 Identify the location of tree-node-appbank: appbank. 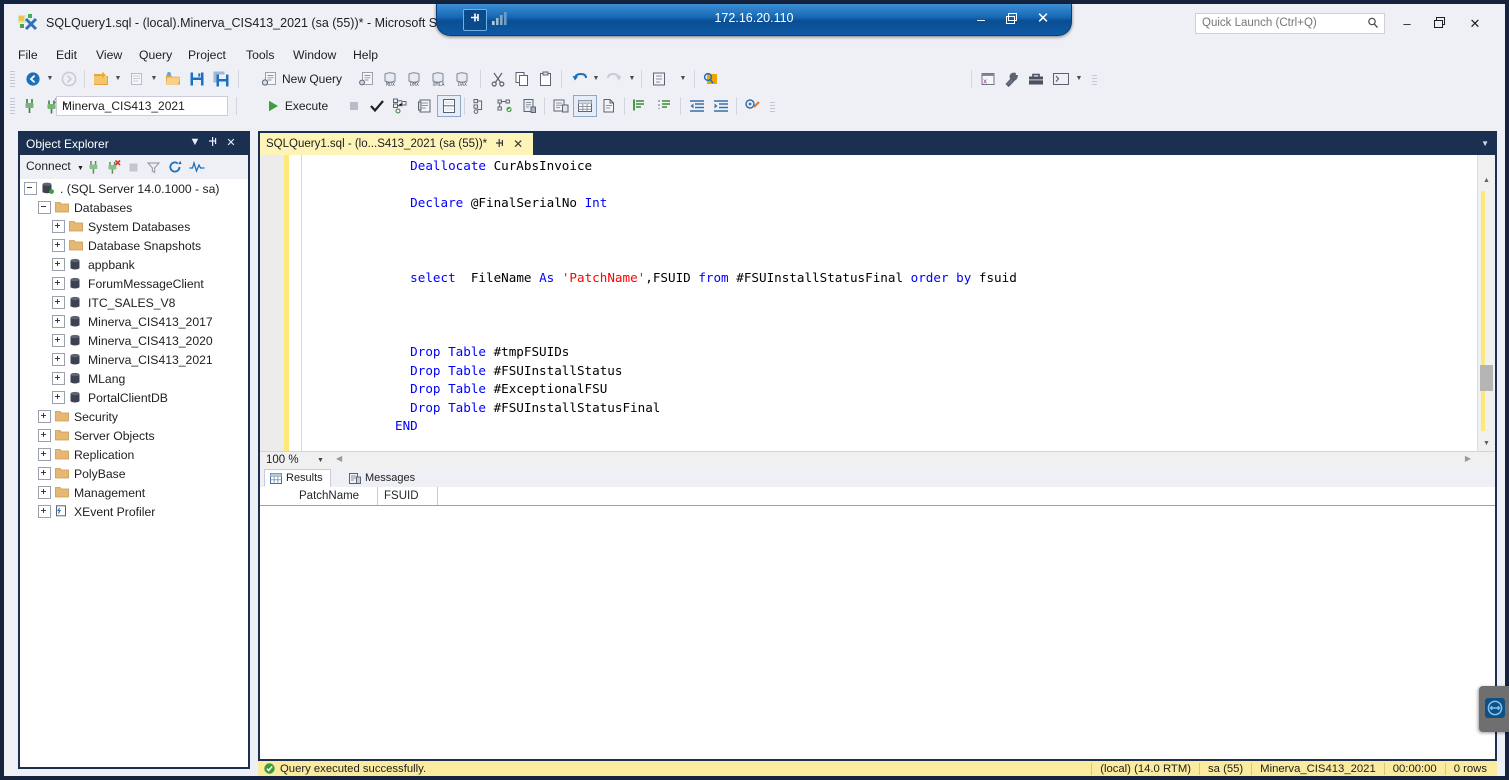
(134, 264).